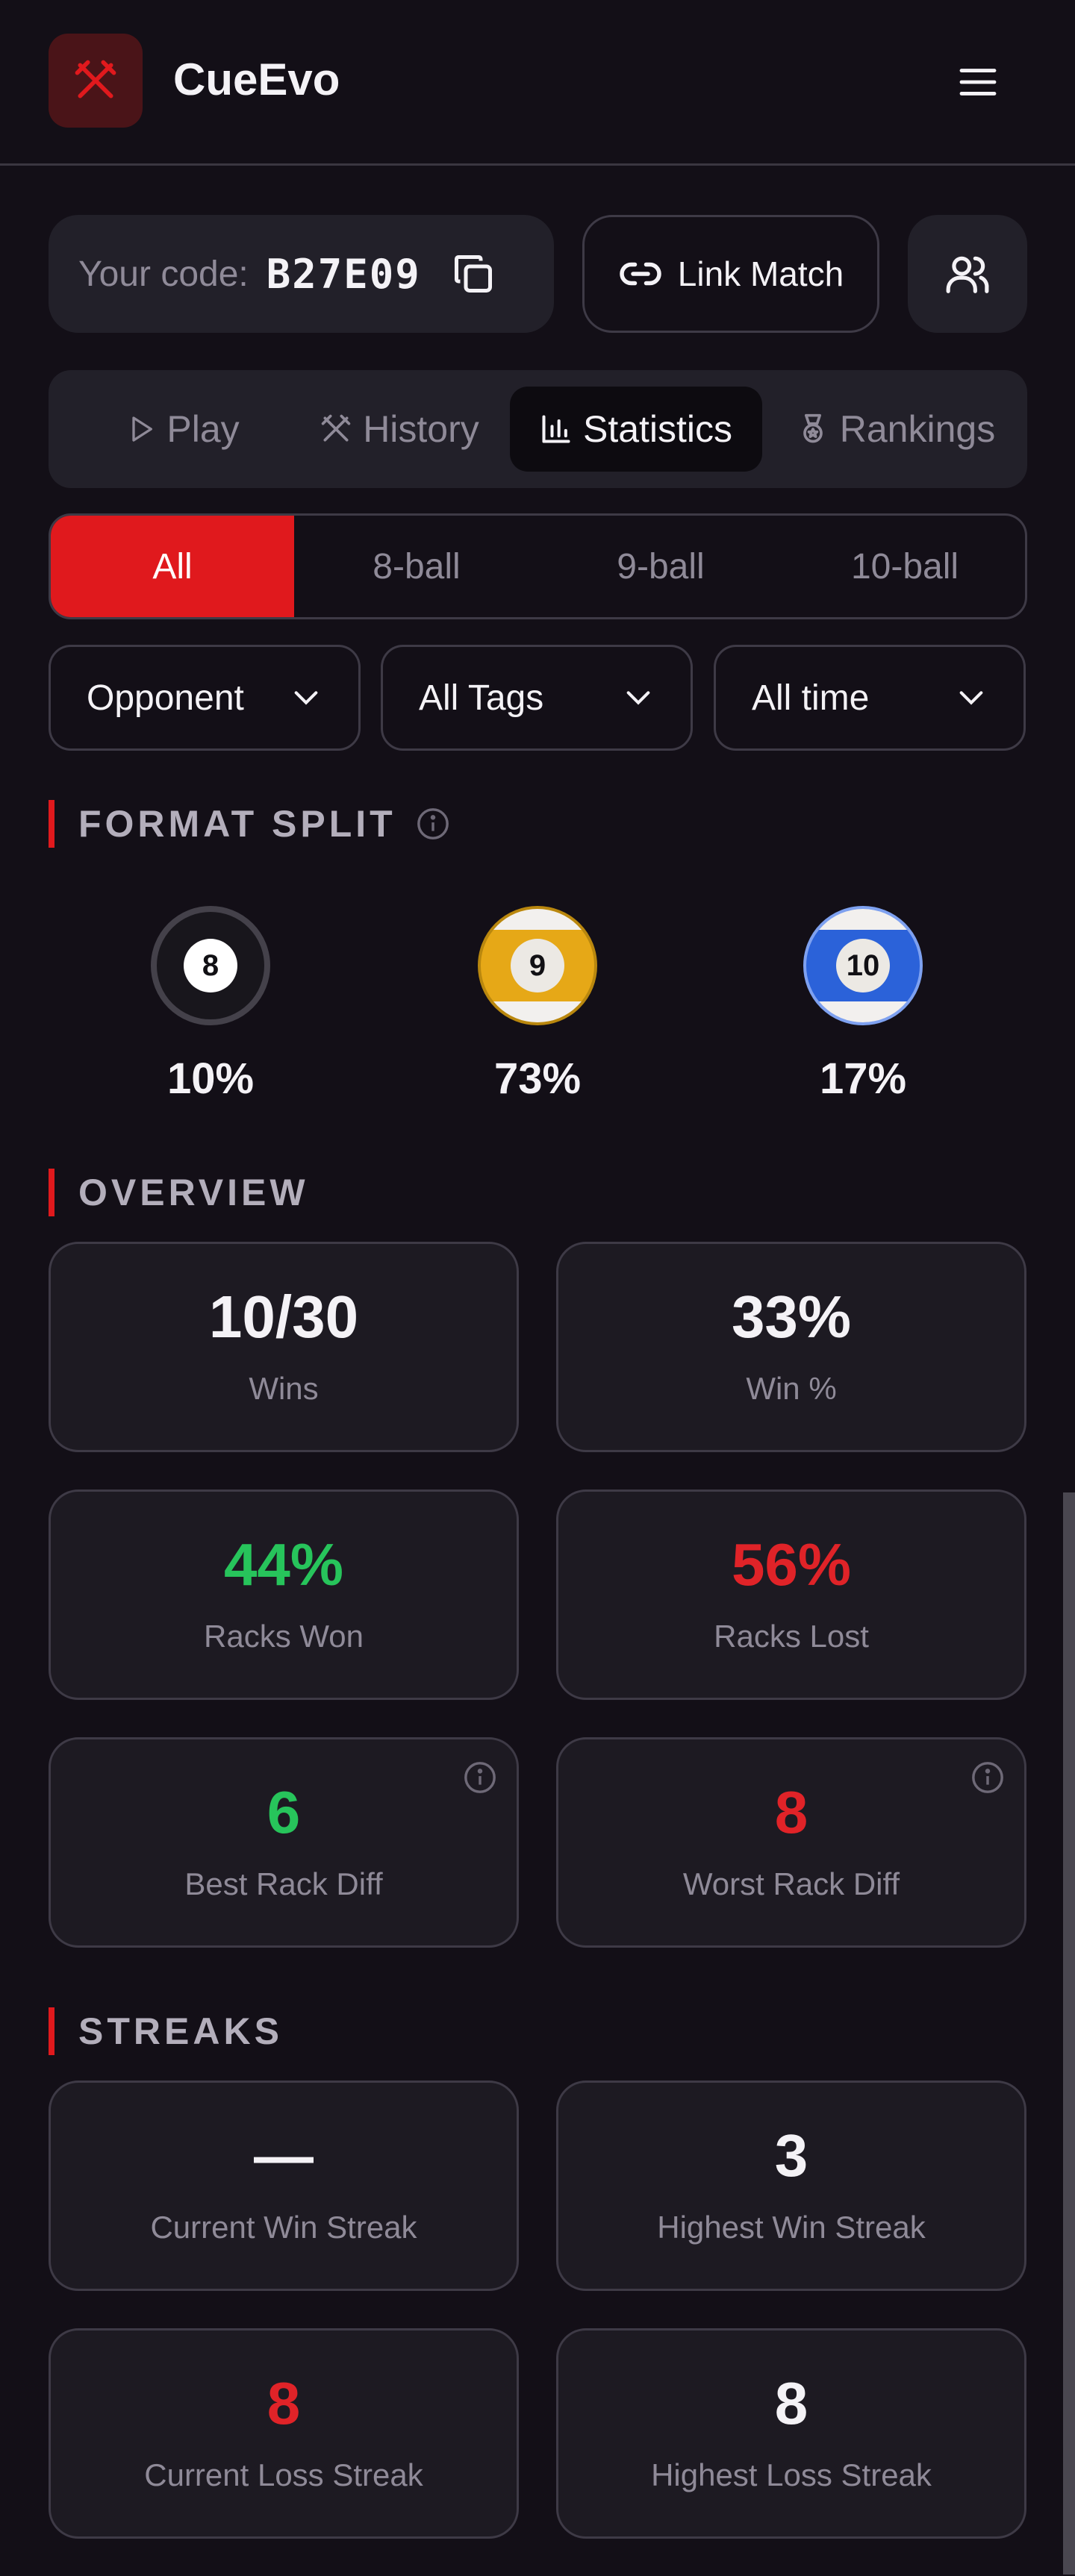 The height and width of the screenshot is (2576, 1075). I want to click on hamburger-icon, so click(978, 82).